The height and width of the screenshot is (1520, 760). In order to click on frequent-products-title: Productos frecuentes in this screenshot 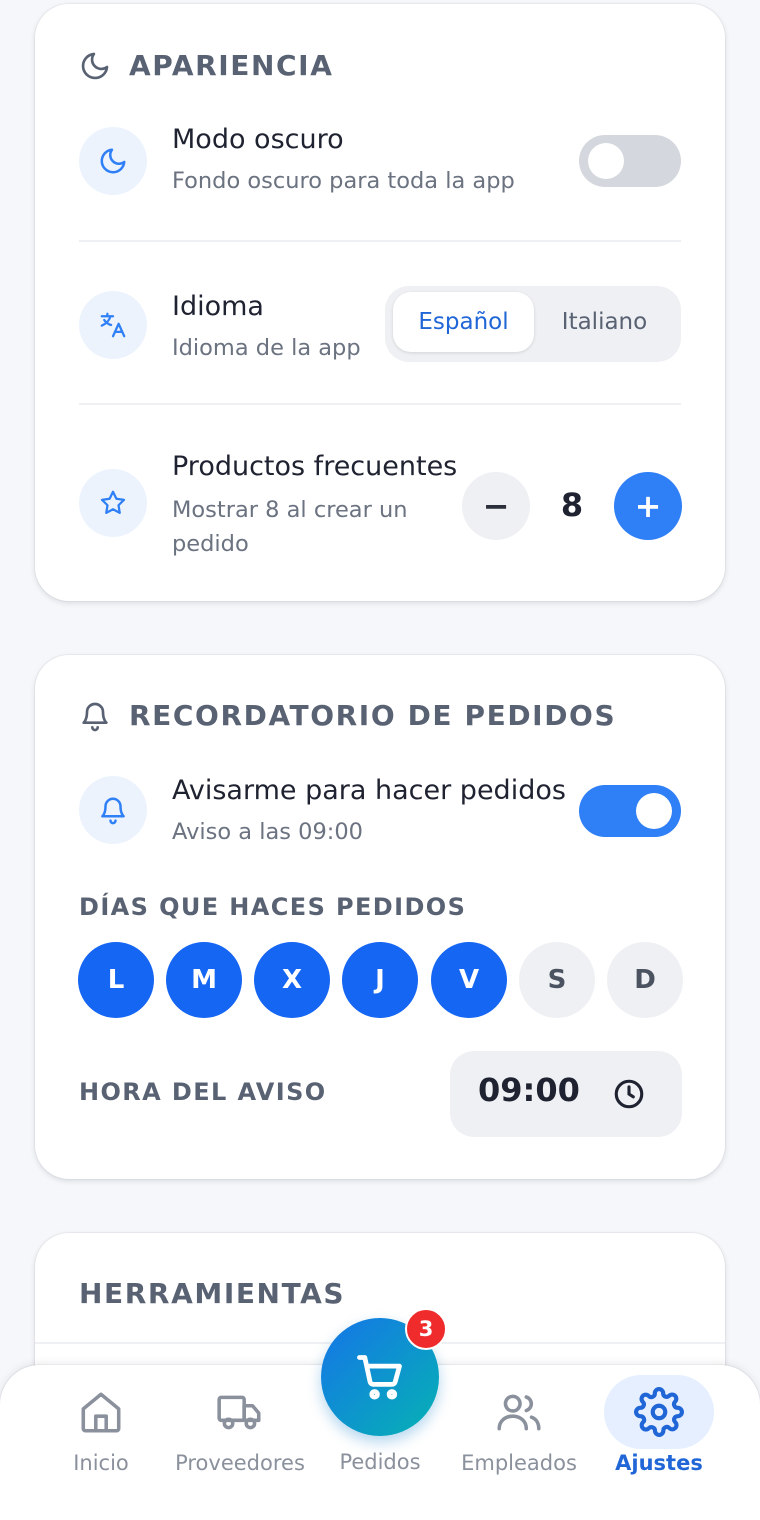, I will do `click(315, 466)`.